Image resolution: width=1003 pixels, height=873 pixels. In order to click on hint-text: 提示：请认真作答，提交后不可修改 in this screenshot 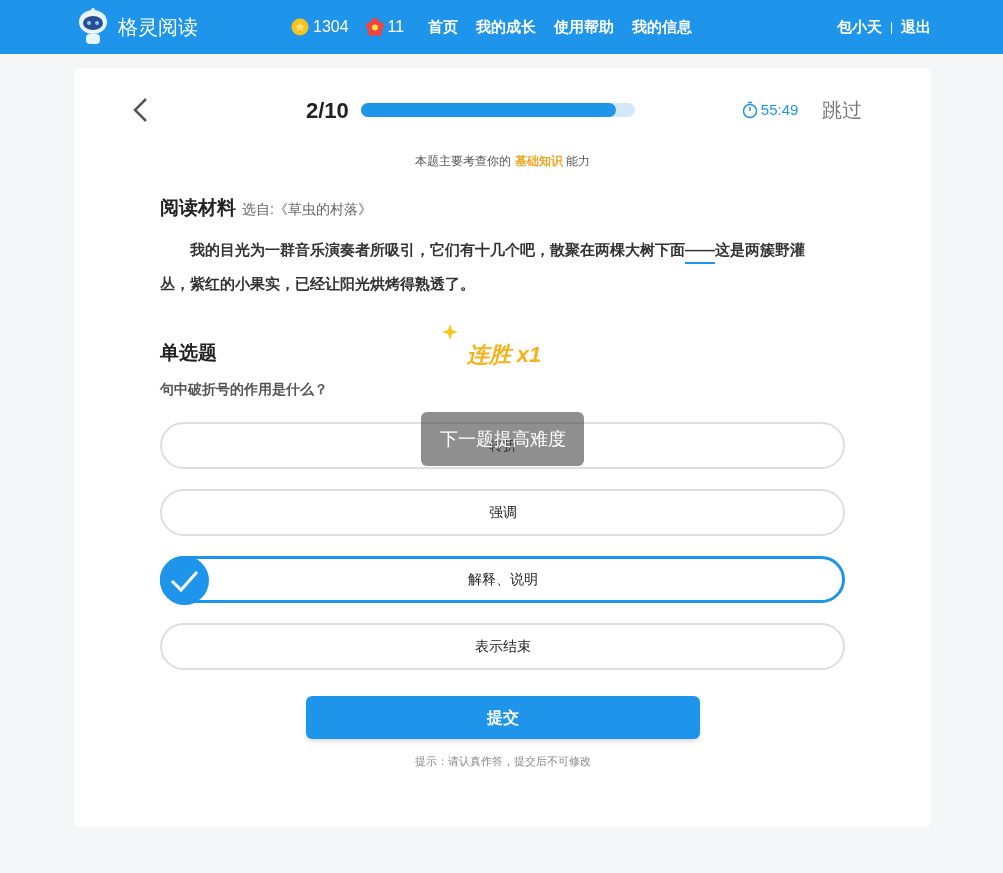, I will do `click(502, 761)`.